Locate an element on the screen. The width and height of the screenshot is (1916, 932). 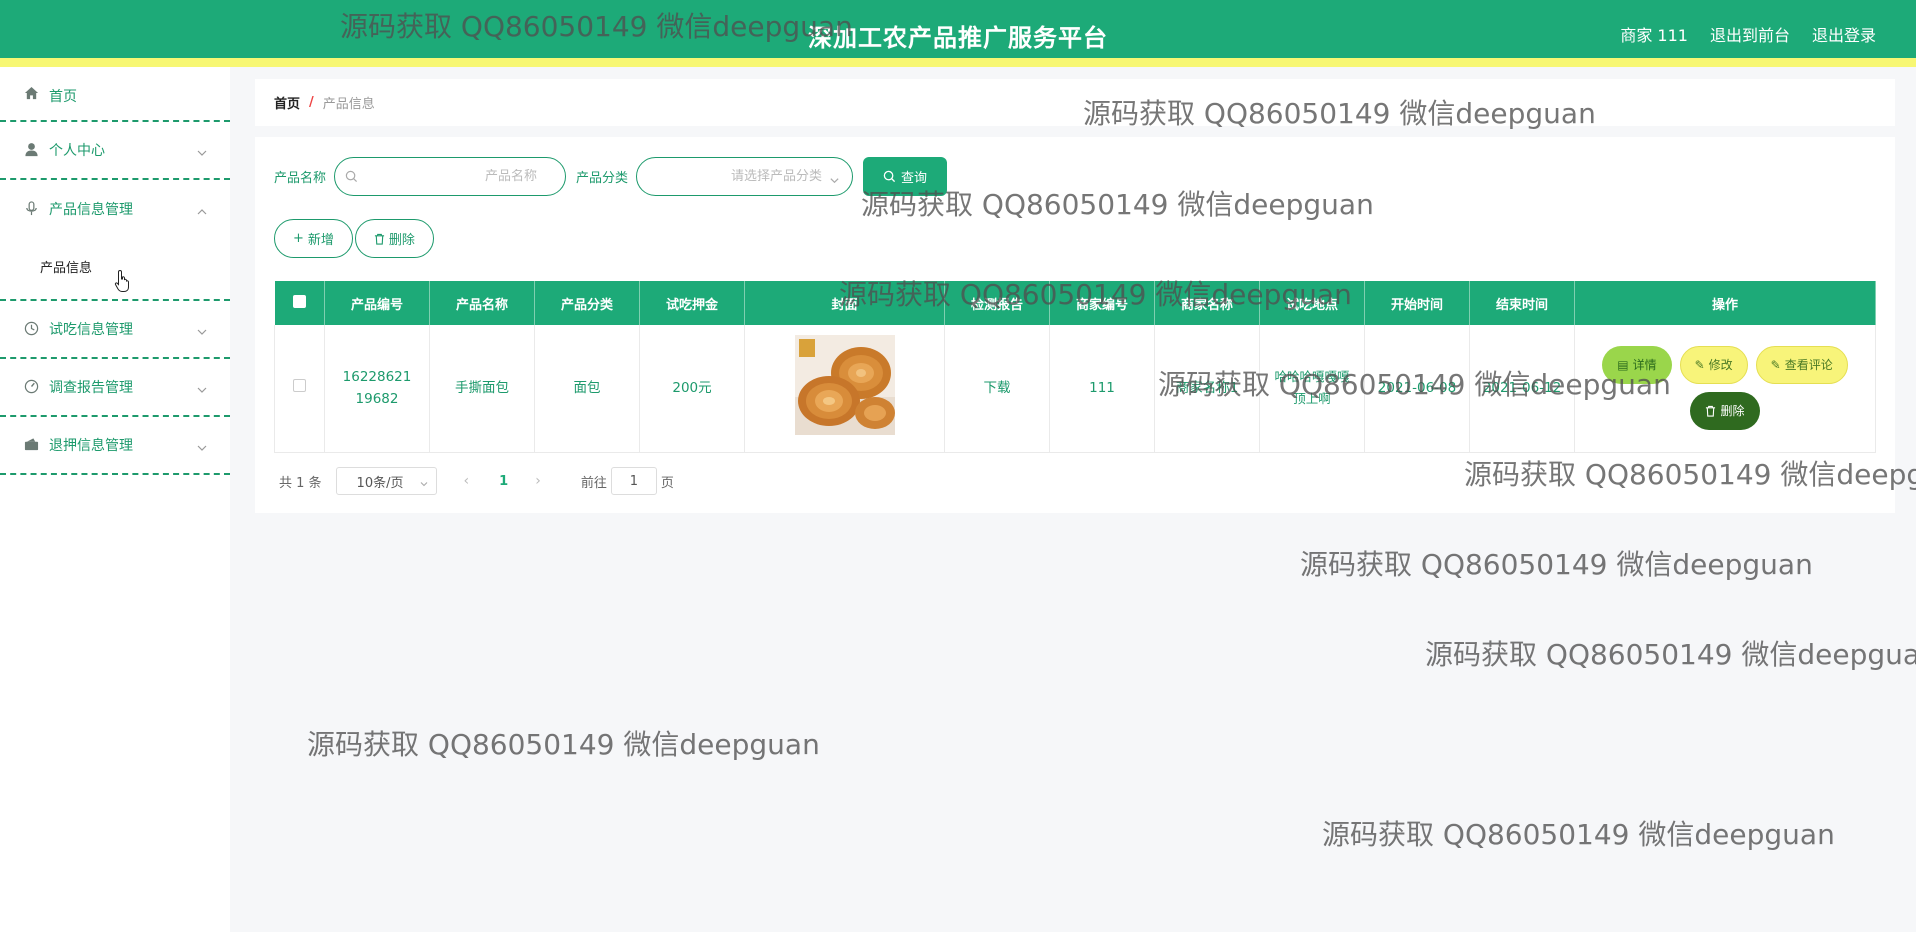
sidebar-subitem-product-info: 产品信息 is located at coordinates (66, 268).